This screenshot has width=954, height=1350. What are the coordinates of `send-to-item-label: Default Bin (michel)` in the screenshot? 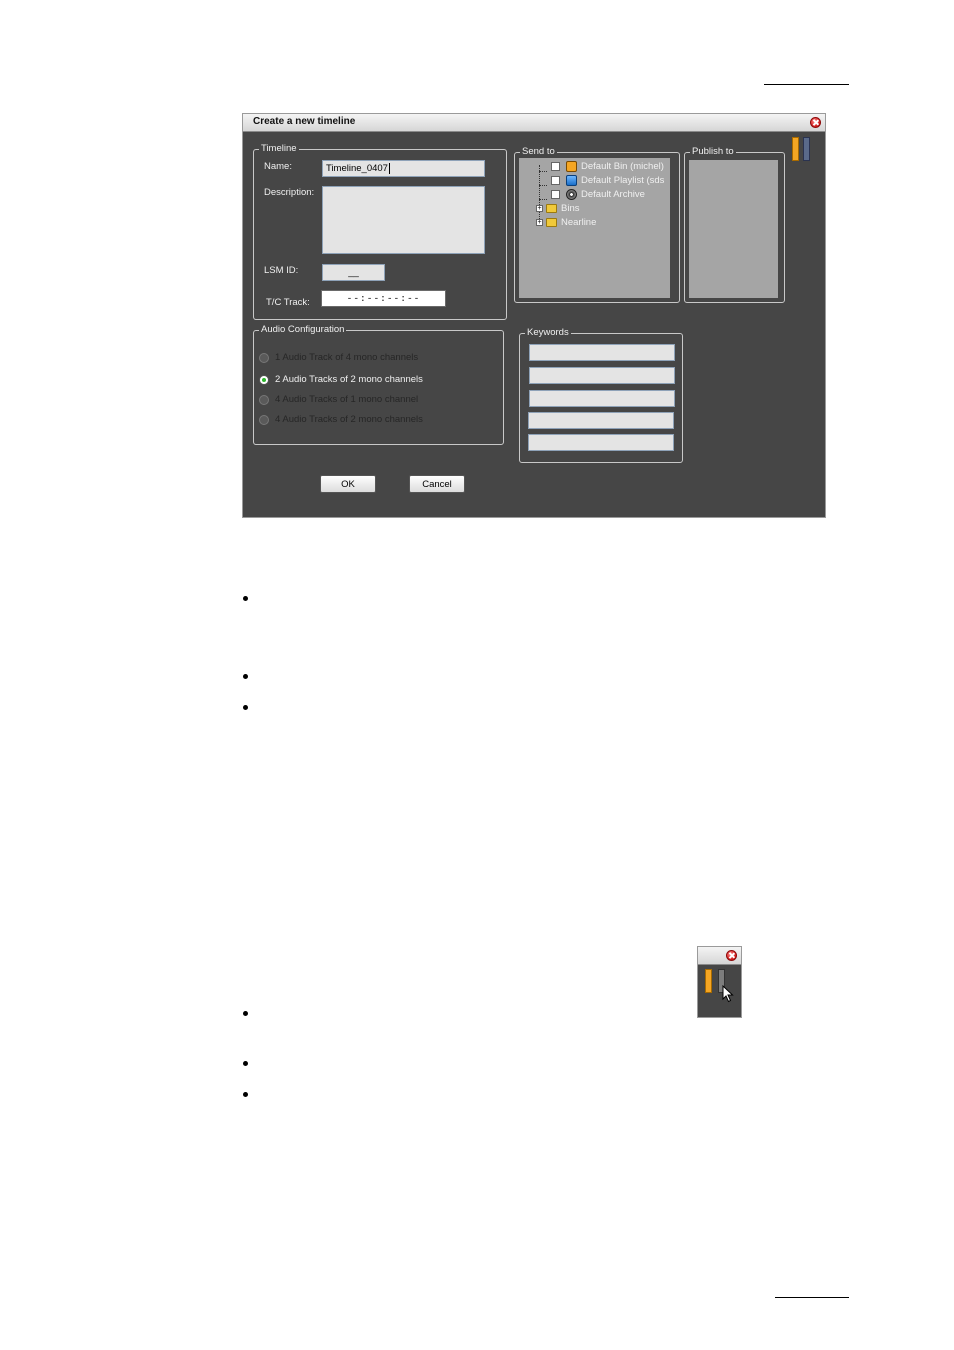 It's located at (622, 166).